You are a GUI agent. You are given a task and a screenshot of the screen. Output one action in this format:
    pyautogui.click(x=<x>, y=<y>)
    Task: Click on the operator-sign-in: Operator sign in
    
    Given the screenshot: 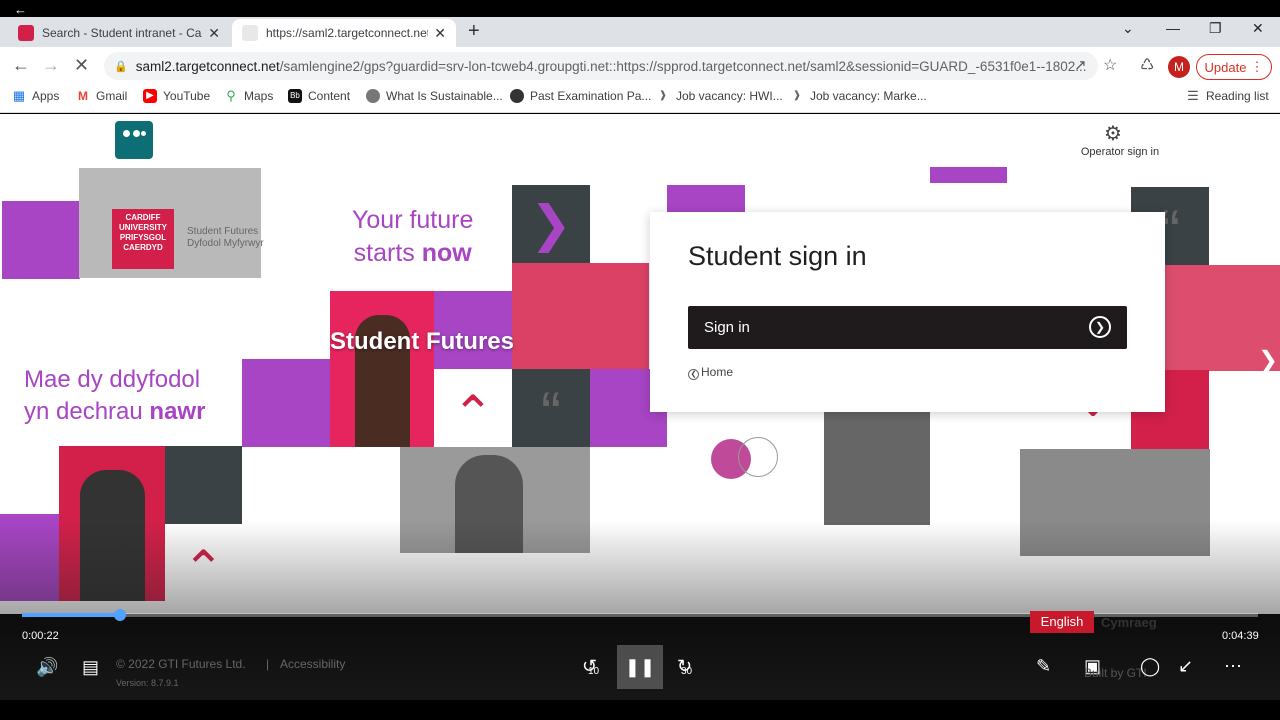 What is the action you would take?
    pyautogui.click(x=1120, y=152)
    